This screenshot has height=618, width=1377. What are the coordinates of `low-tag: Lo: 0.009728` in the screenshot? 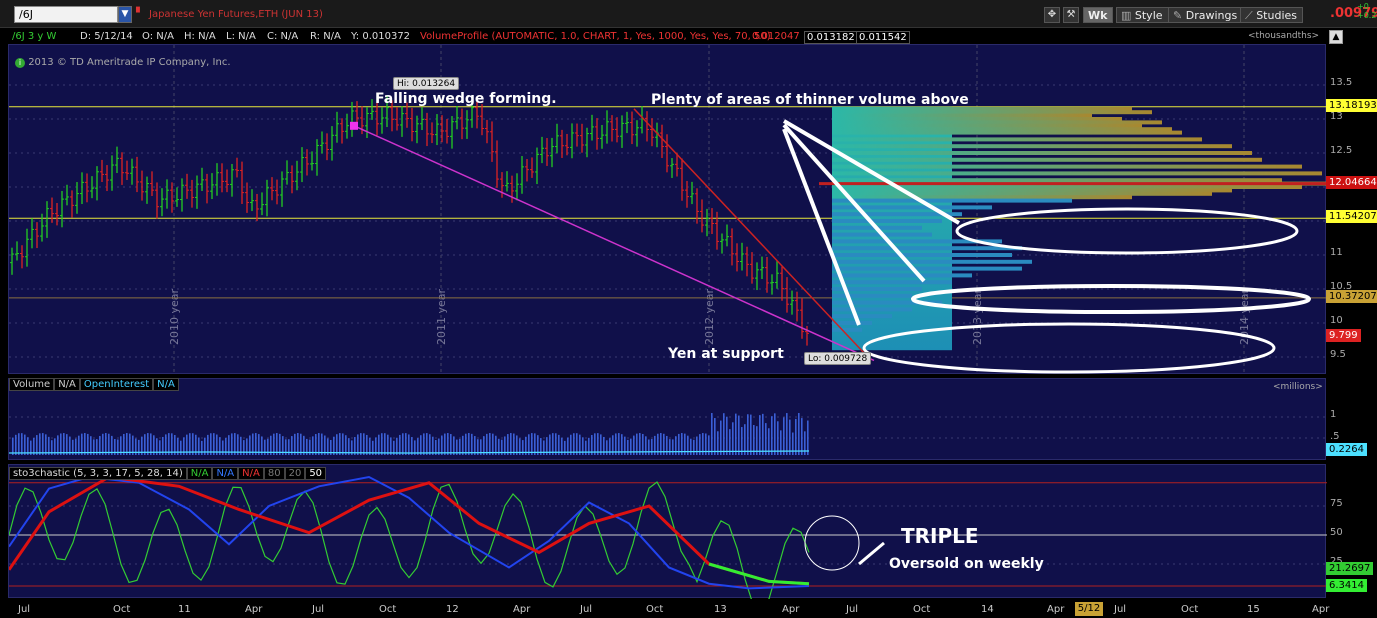 It's located at (838, 358).